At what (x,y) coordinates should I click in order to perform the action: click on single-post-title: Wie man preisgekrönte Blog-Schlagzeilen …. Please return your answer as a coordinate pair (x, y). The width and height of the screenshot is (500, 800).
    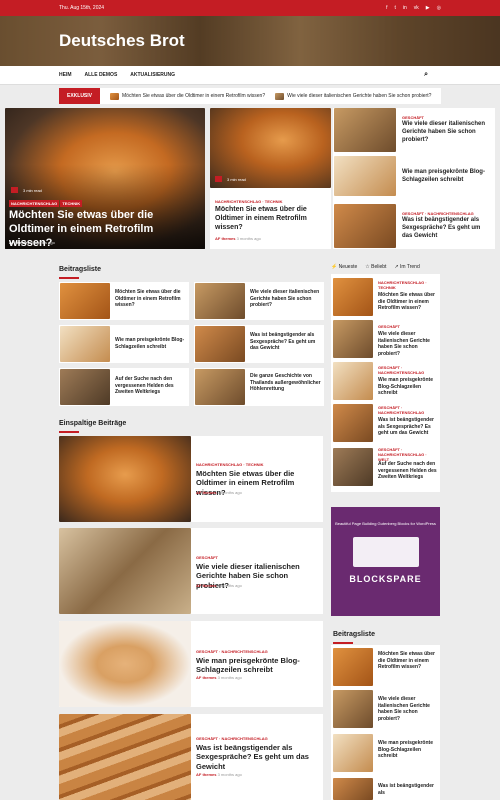
    Looking at the image, I should click on (257, 665).